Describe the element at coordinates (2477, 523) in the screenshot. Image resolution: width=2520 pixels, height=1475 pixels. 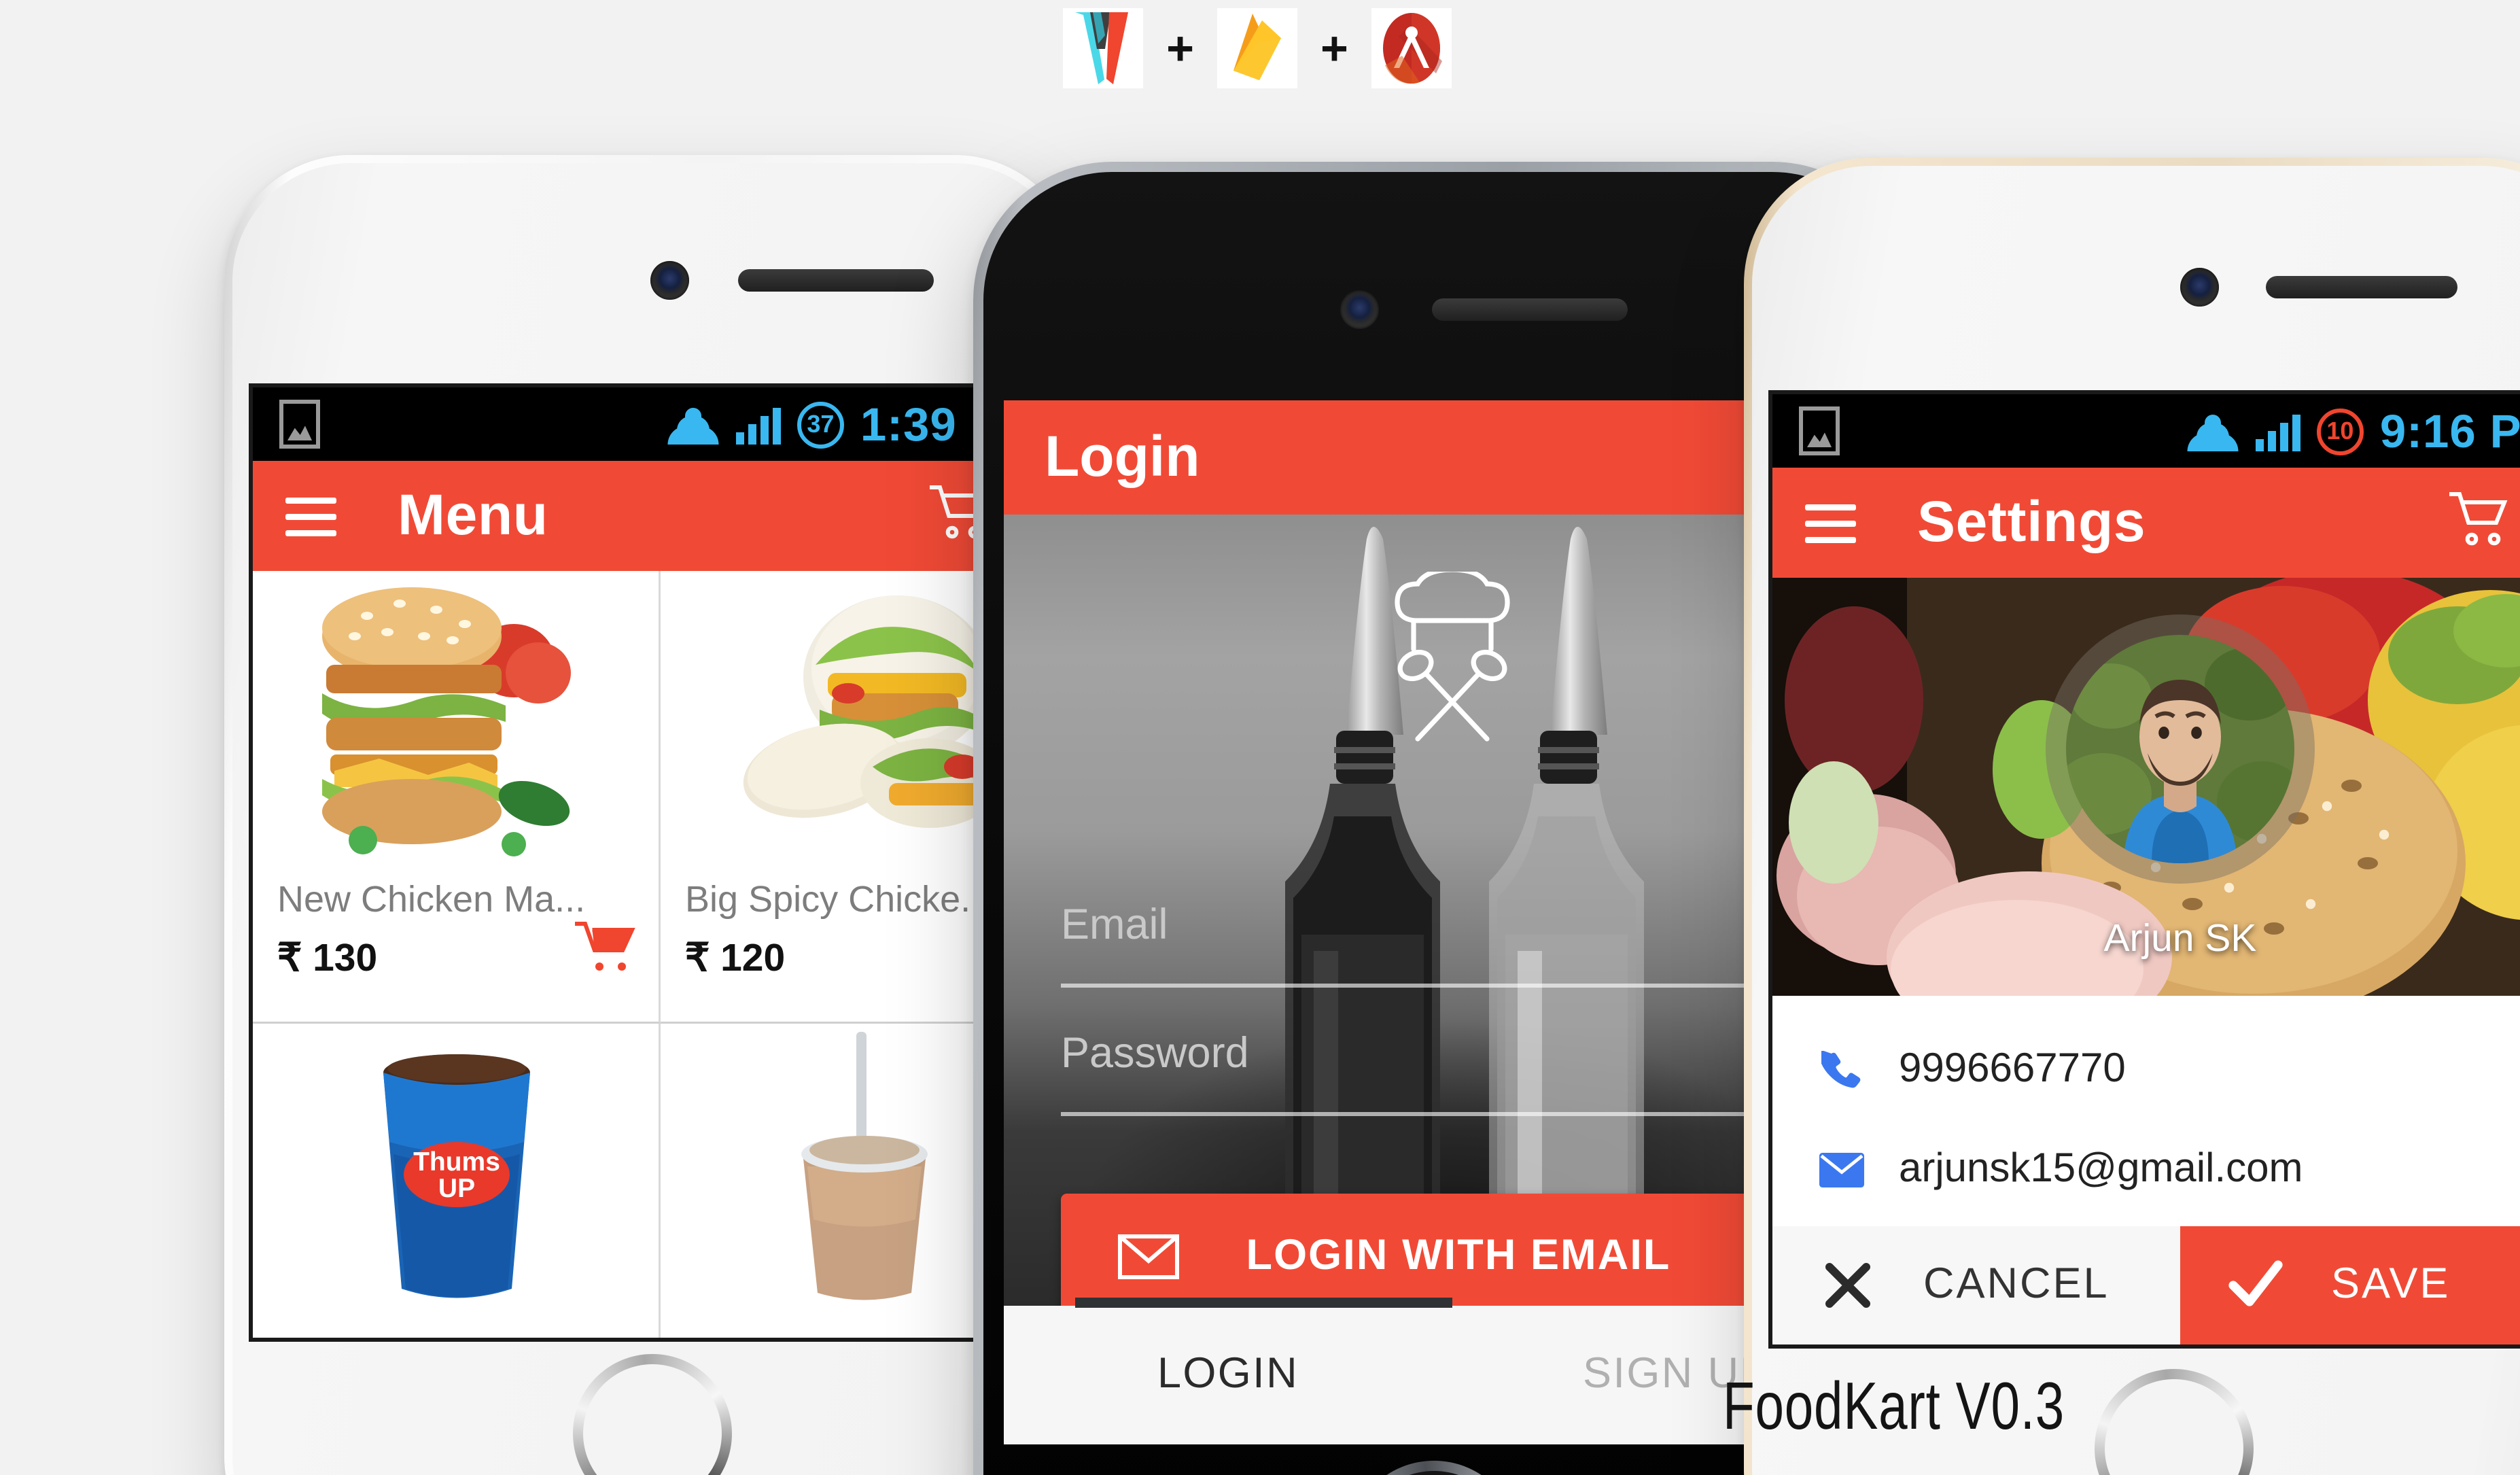
I see `cart-icon` at that location.